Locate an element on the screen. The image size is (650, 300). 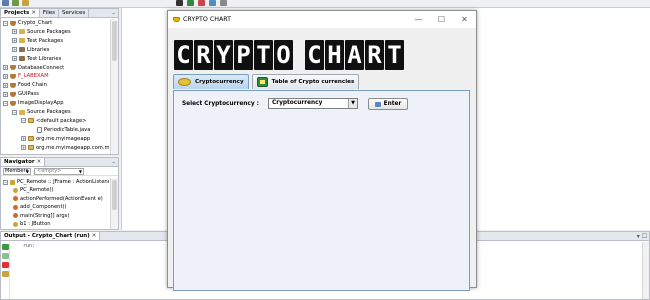
tree-item: PeriodicTable.java is located at coordinates (60, 130).